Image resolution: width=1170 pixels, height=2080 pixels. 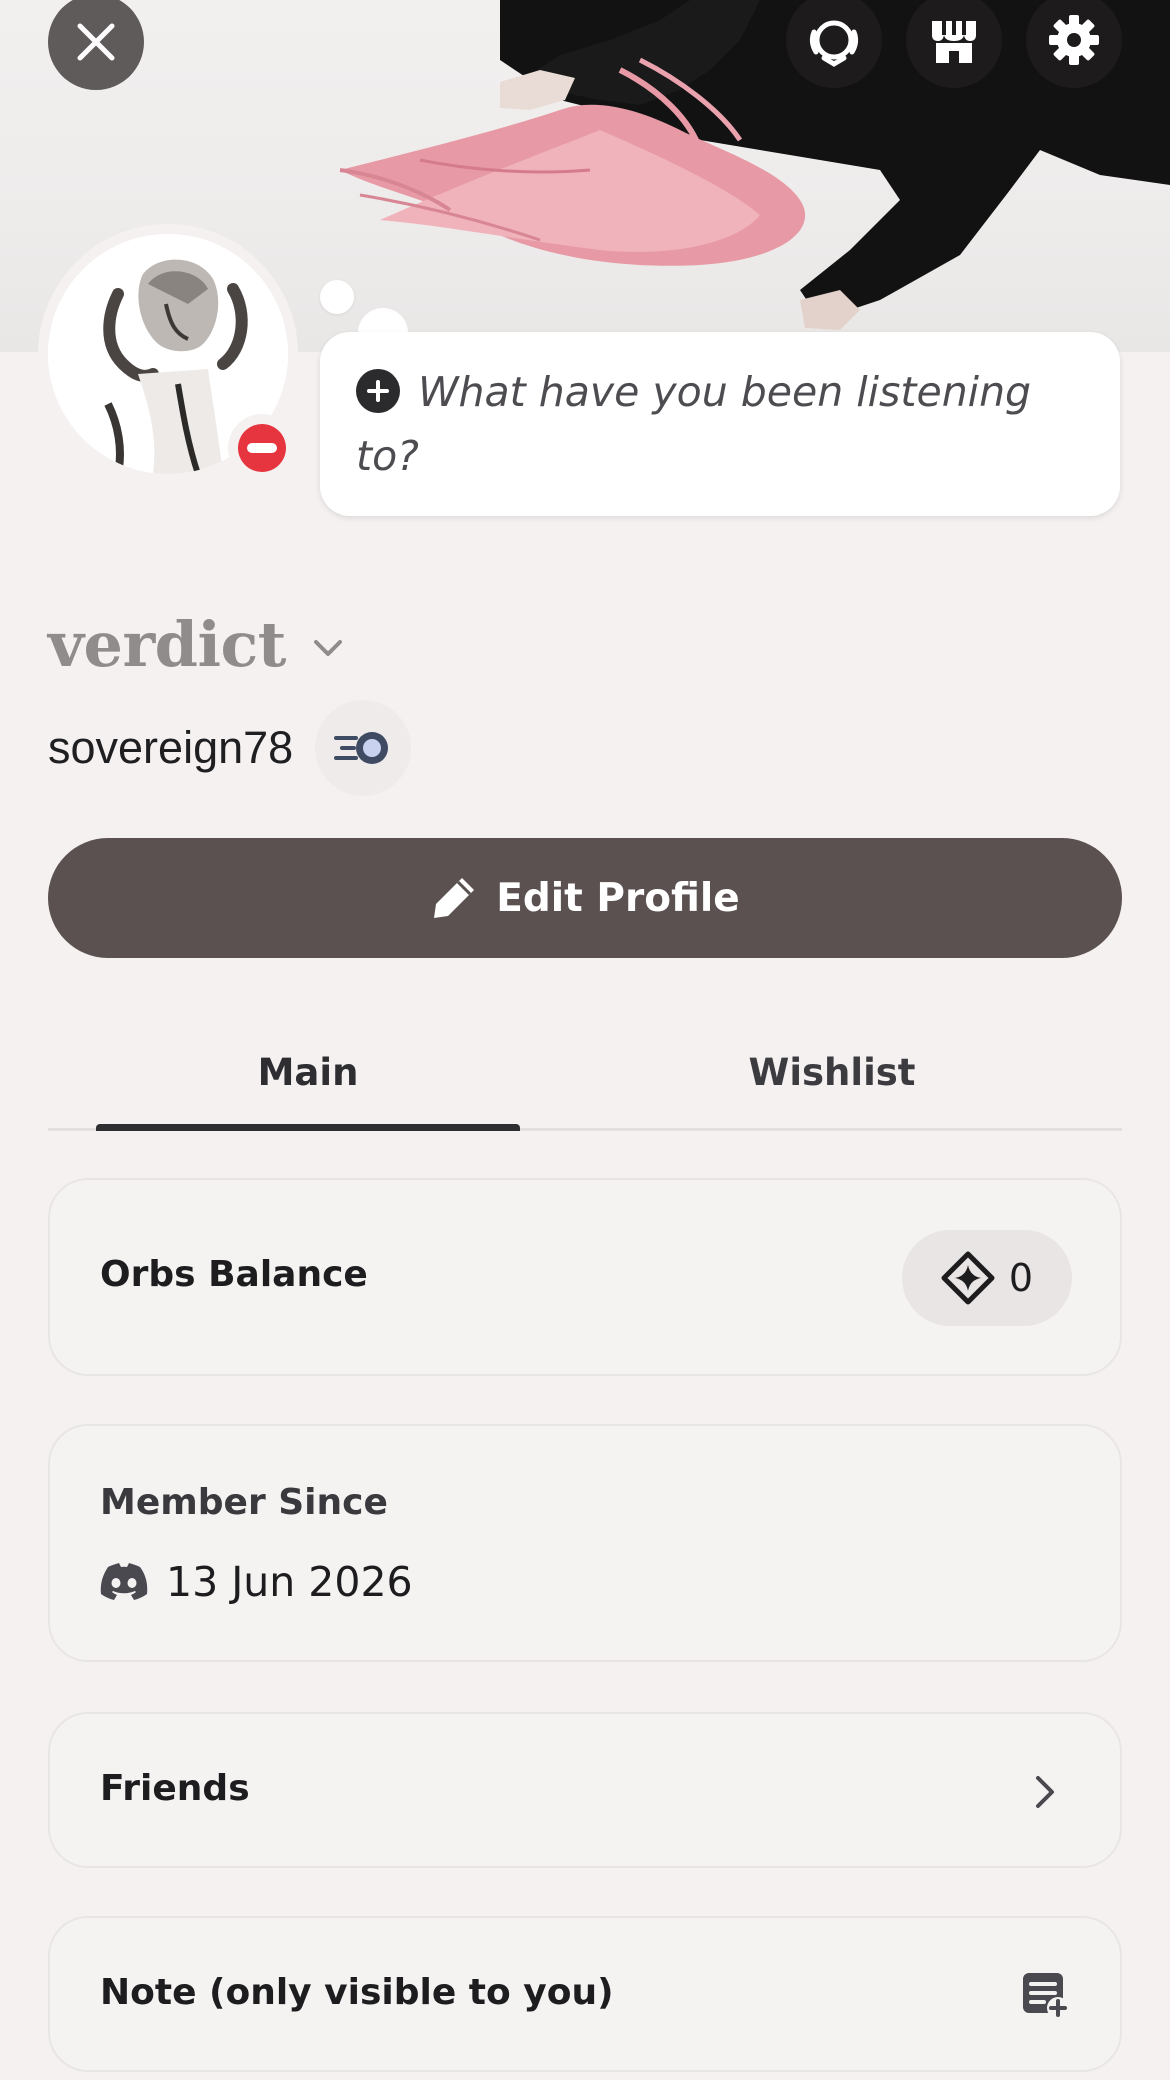 What do you see at coordinates (244, 1502) in the screenshot?
I see `member-since-title: Member Since` at bounding box center [244, 1502].